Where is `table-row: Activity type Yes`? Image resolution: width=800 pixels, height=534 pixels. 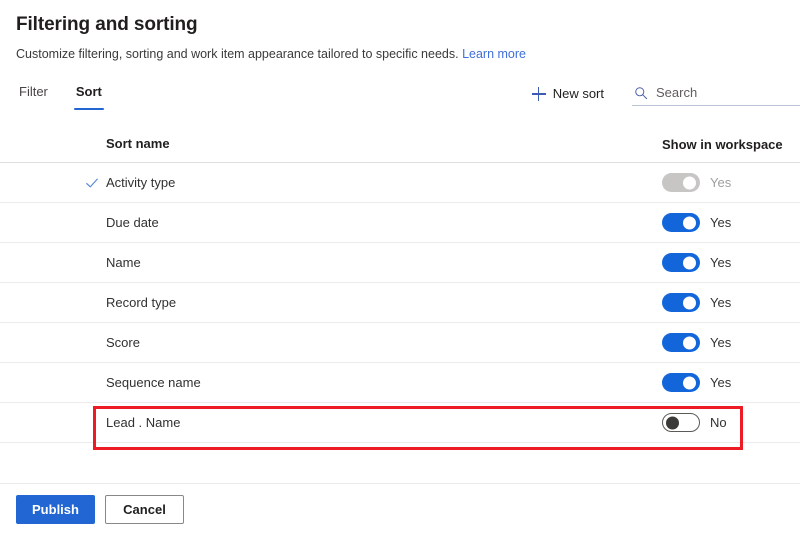 table-row: Activity type Yes is located at coordinates (400, 183).